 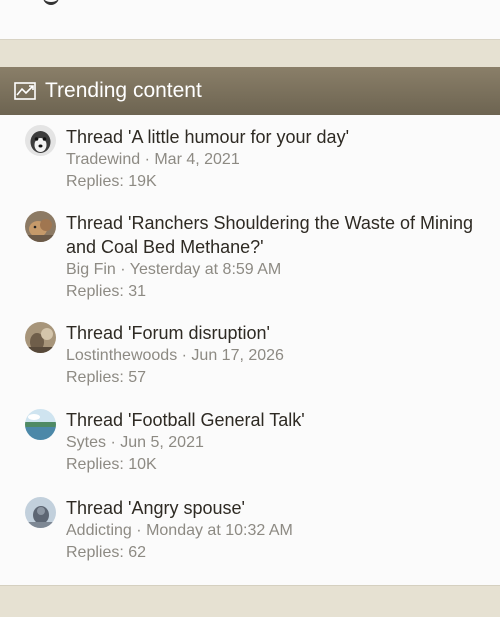 I want to click on thread-title-link: Thread 'Angry spouse', so click(x=276, y=508).